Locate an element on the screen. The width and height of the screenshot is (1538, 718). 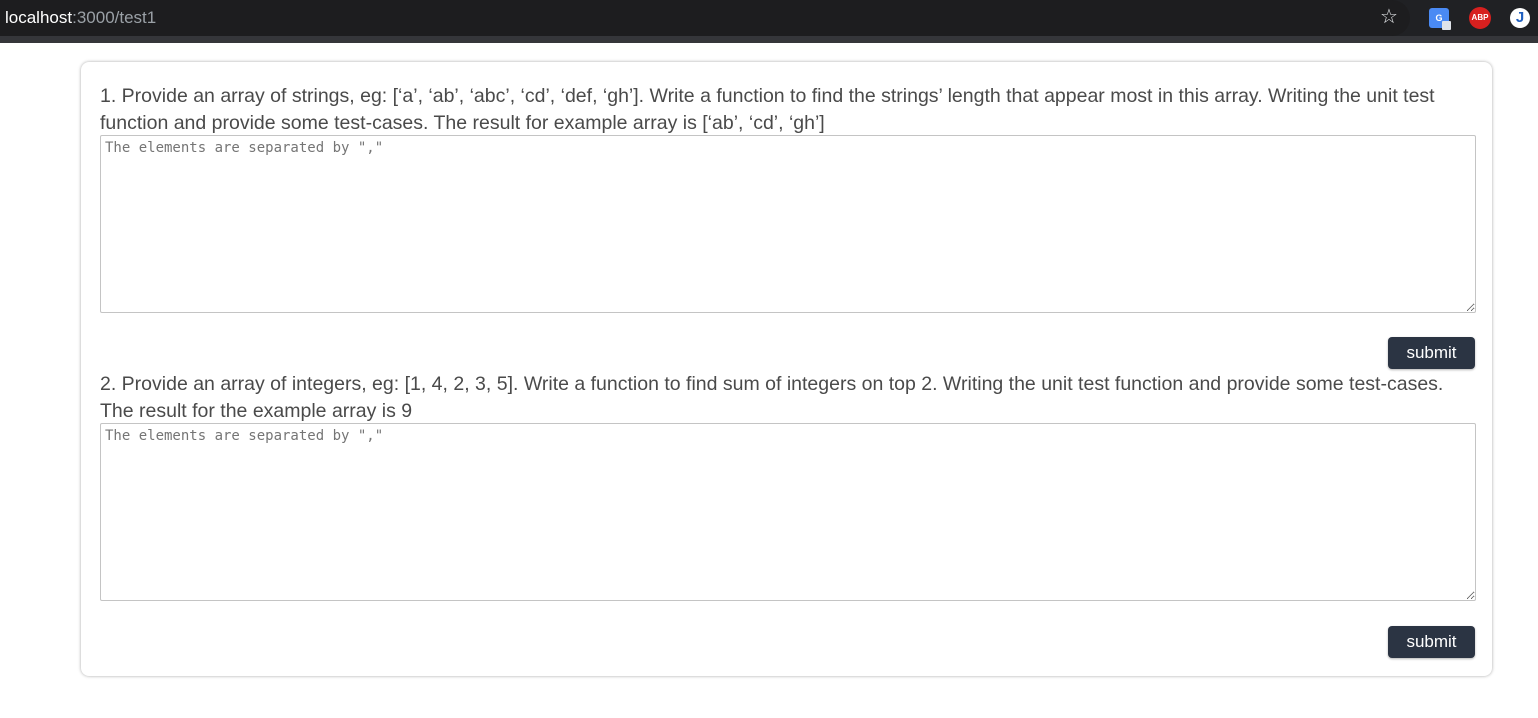
adblock-plus-icon: ABP is located at coordinates (1480, 18).